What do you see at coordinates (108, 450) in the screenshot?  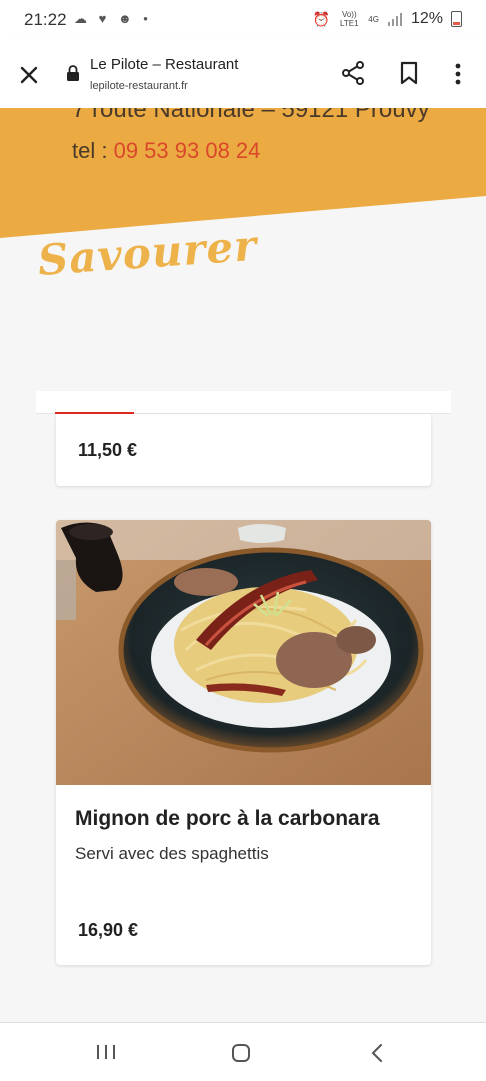 I see `previous-item-price: 11,50 €` at bounding box center [108, 450].